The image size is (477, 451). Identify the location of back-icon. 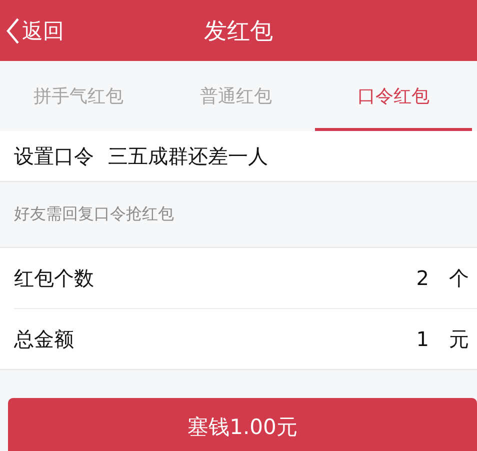
(13, 30).